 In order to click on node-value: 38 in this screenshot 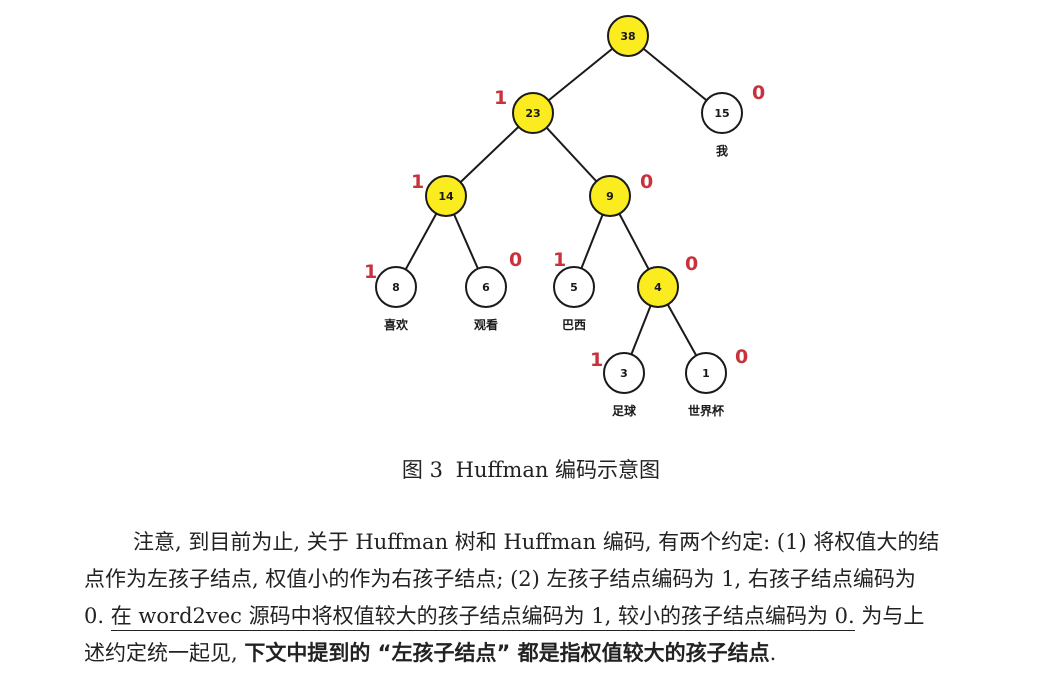, I will do `click(627, 36)`.